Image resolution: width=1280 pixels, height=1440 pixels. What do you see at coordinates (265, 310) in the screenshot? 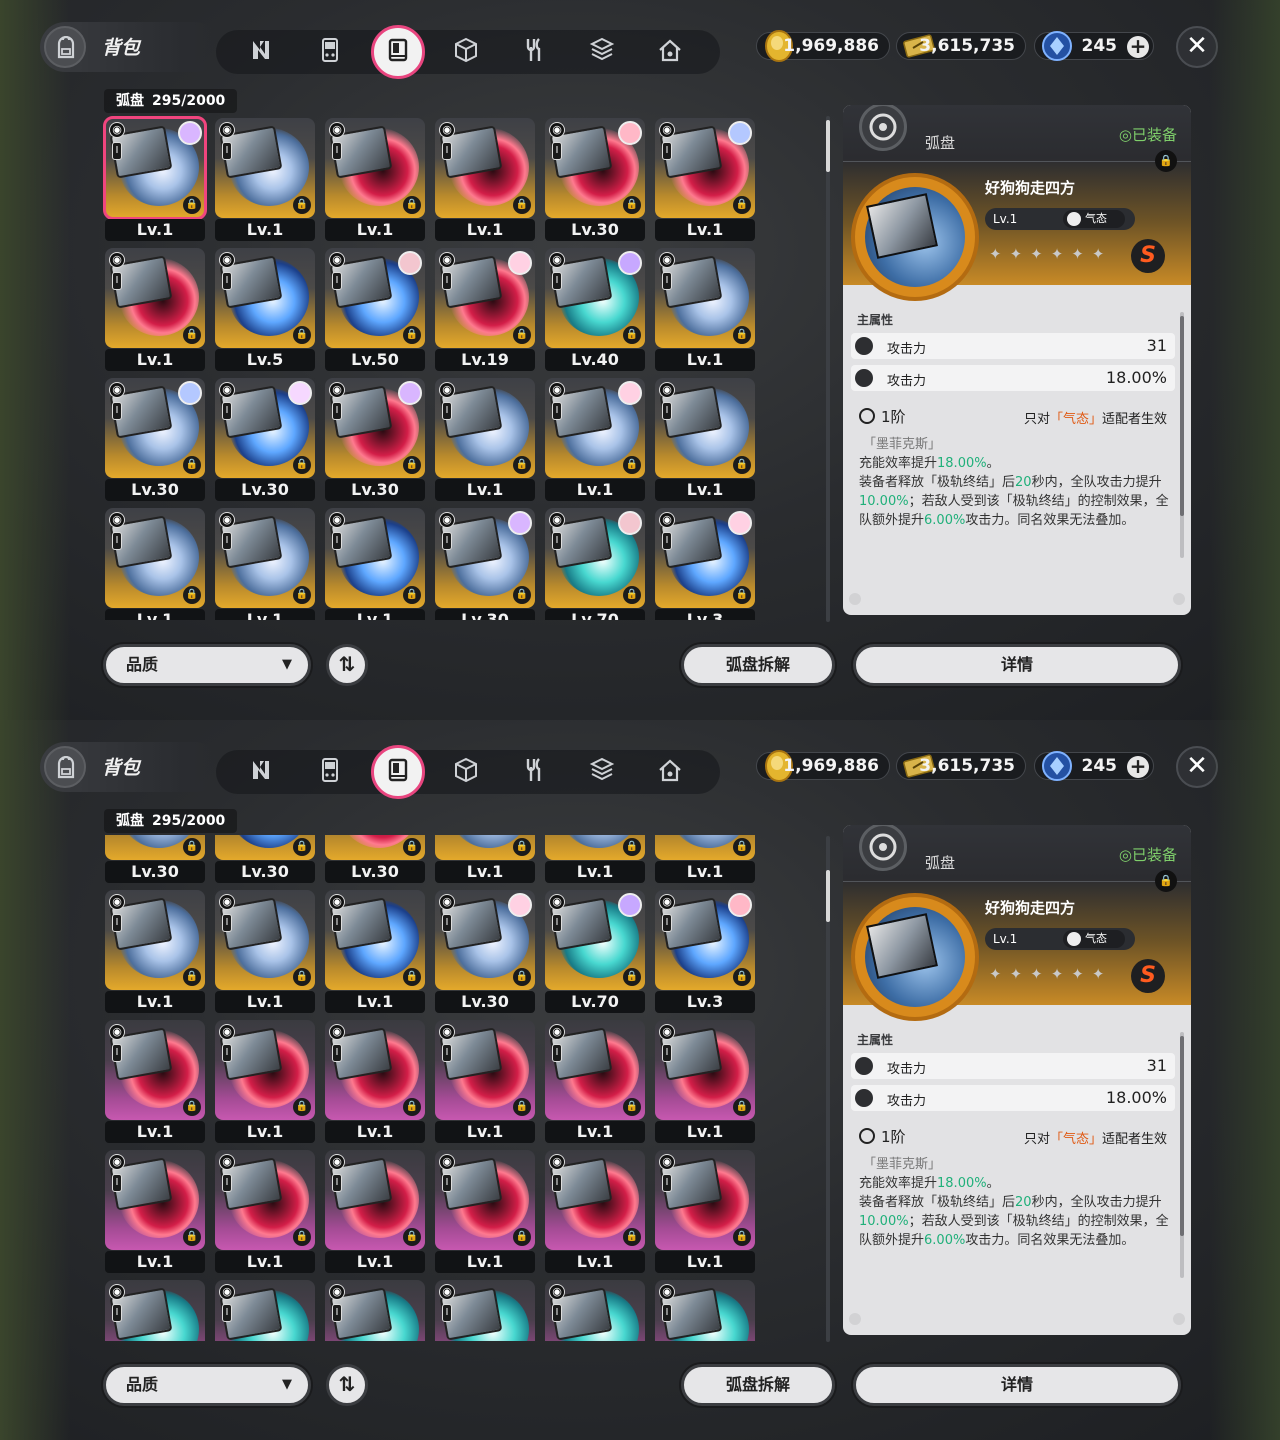
I see `disc-item: ◉ I 🔒 Lv.5` at bounding box center [265, 310].